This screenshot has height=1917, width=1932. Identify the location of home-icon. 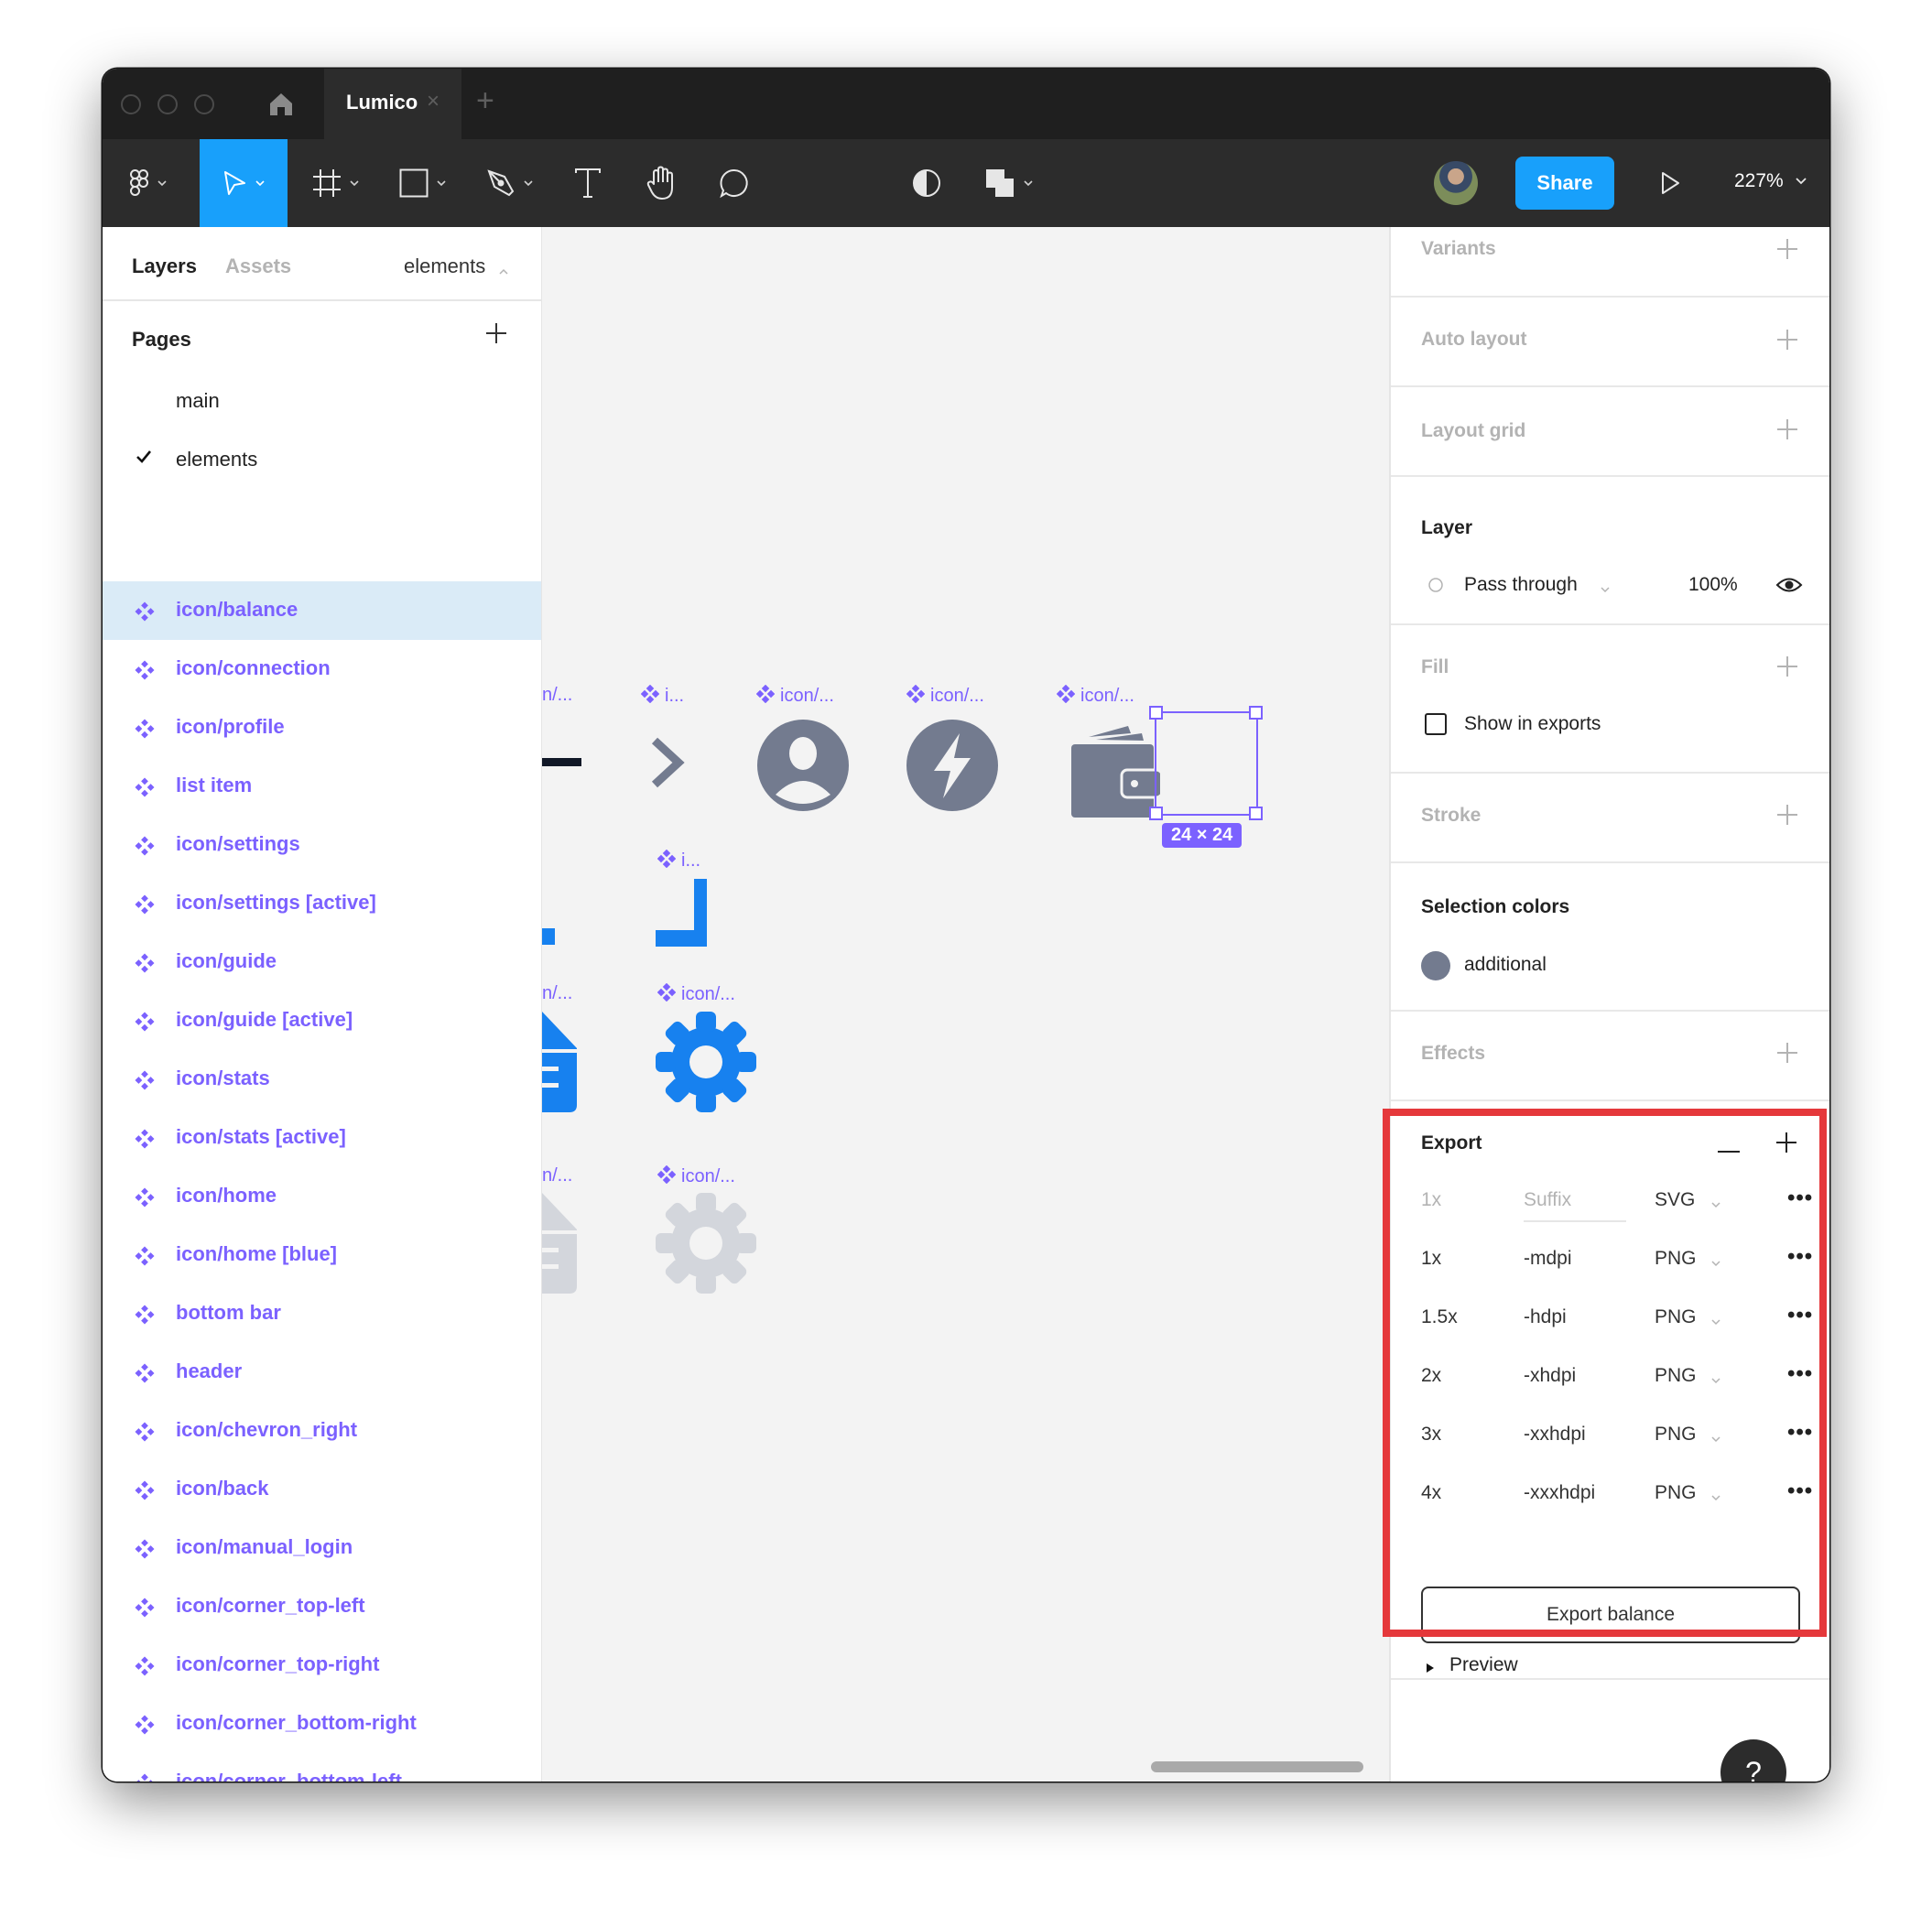
(281, 104).